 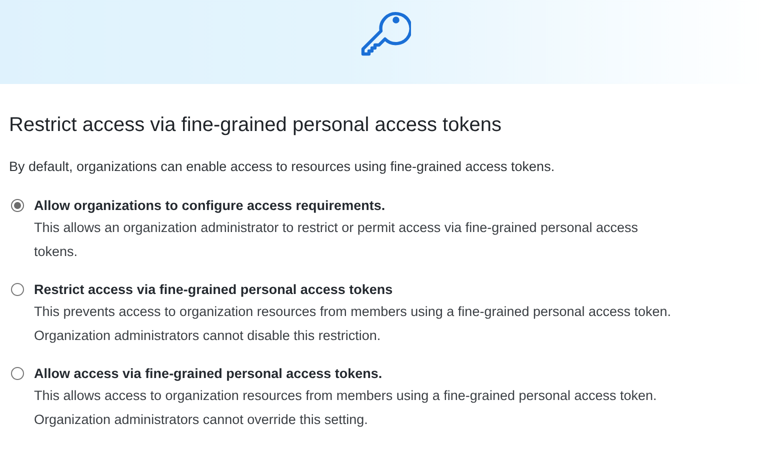 What do you see at coordinates (282, 166) in the screenshot?
I see `intro-text: By default, organizations can enable access to resources using fine-grained access tokens.` at bounding box center [282, 166].